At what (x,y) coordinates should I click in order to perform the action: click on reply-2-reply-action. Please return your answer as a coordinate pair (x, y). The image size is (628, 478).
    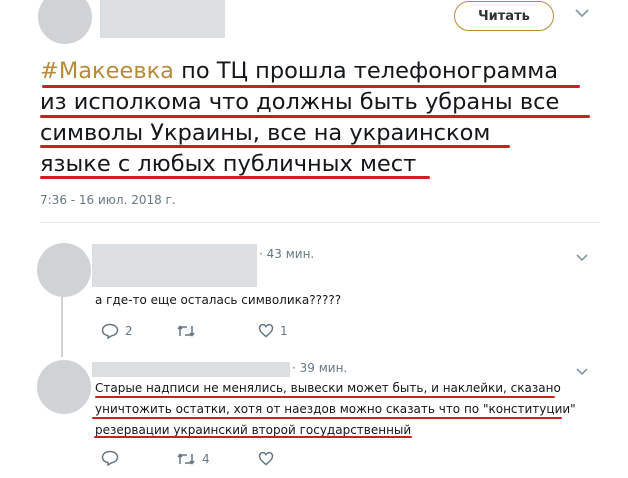
    Looking at the image, I should click on (110, 458).